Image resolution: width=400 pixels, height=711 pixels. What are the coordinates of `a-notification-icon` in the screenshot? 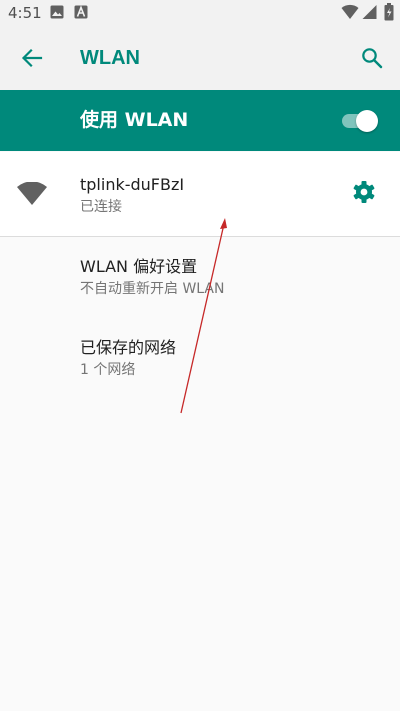 It's located at (81, 12).